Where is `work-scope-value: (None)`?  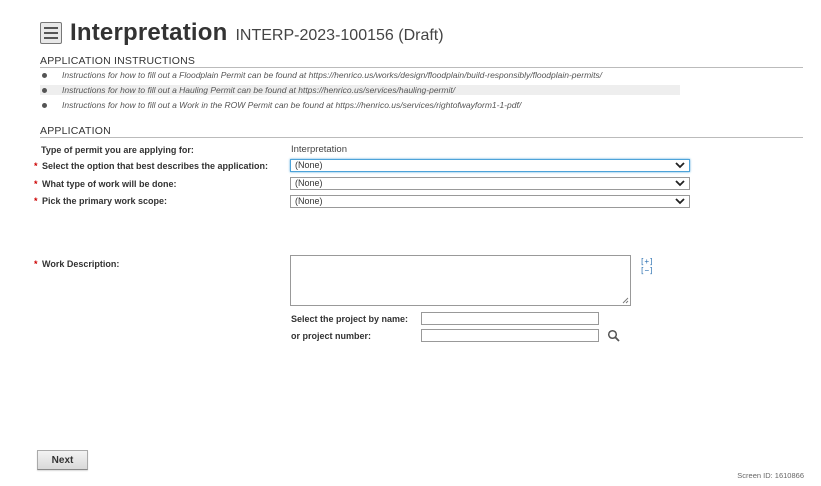
work-scope-value: (None) is located at coordinates (309, 201).